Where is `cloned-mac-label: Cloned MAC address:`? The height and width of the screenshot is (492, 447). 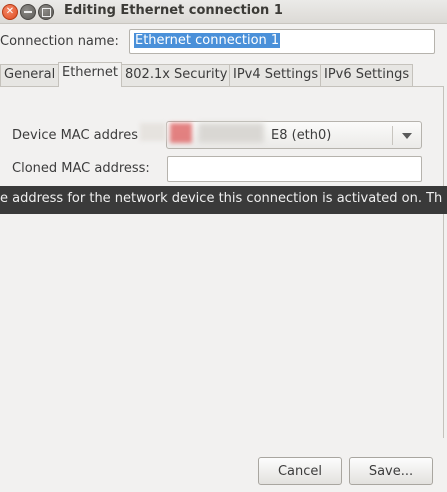 cloned-mac-label: Cloned MAC address: is located at coordinates (81, 168).